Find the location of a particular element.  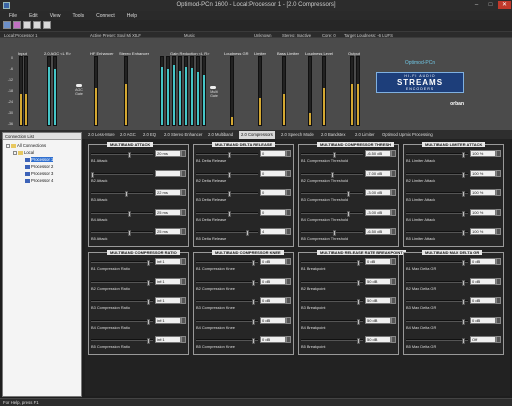

maximize-button: □ is located at coordinates (490, 5).